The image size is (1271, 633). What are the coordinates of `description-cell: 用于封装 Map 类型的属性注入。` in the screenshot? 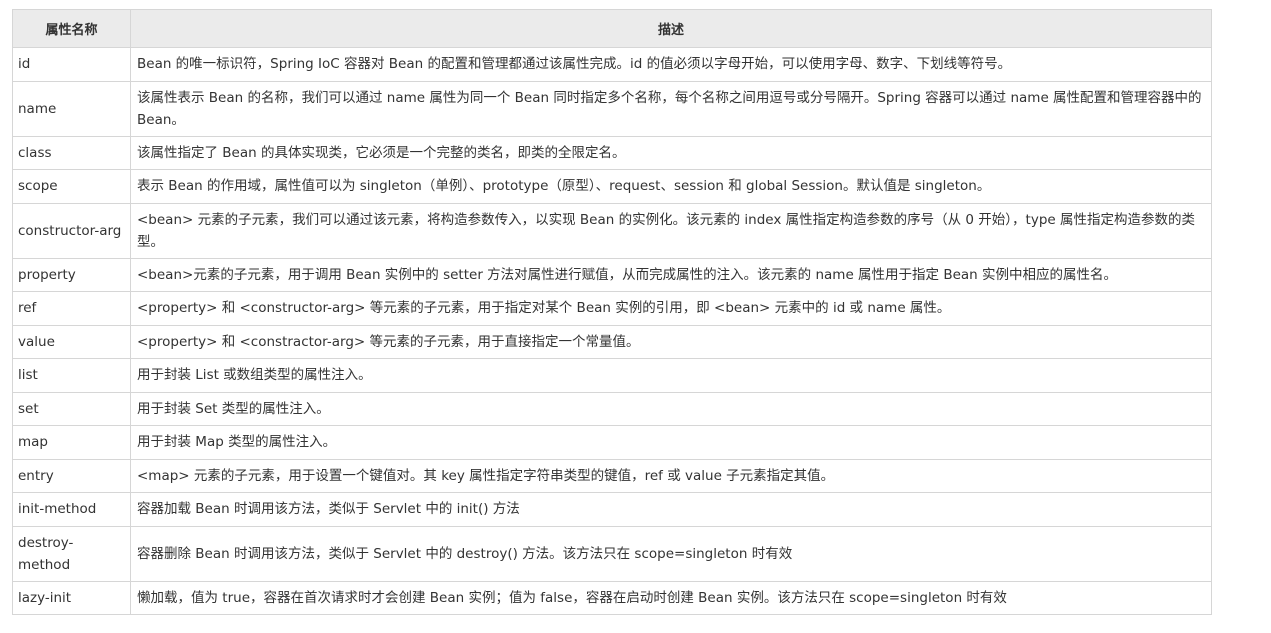 It's located at (671, 442).